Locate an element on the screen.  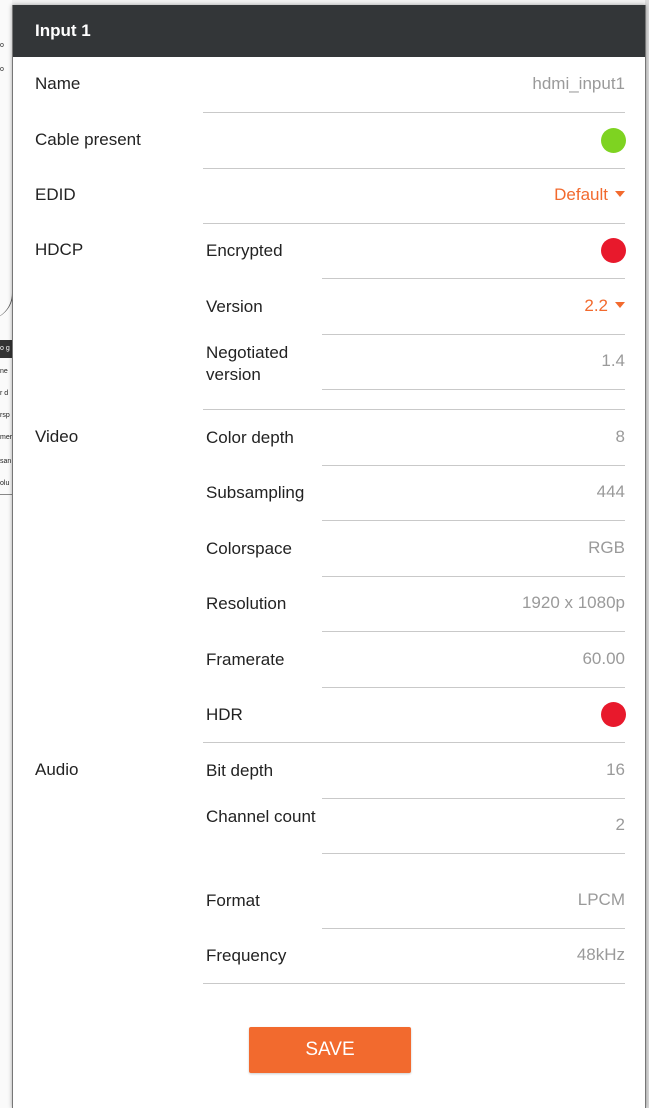
background-page-left: o o o g ne r d rsp mer san olu is located at coordinates (6, 554).